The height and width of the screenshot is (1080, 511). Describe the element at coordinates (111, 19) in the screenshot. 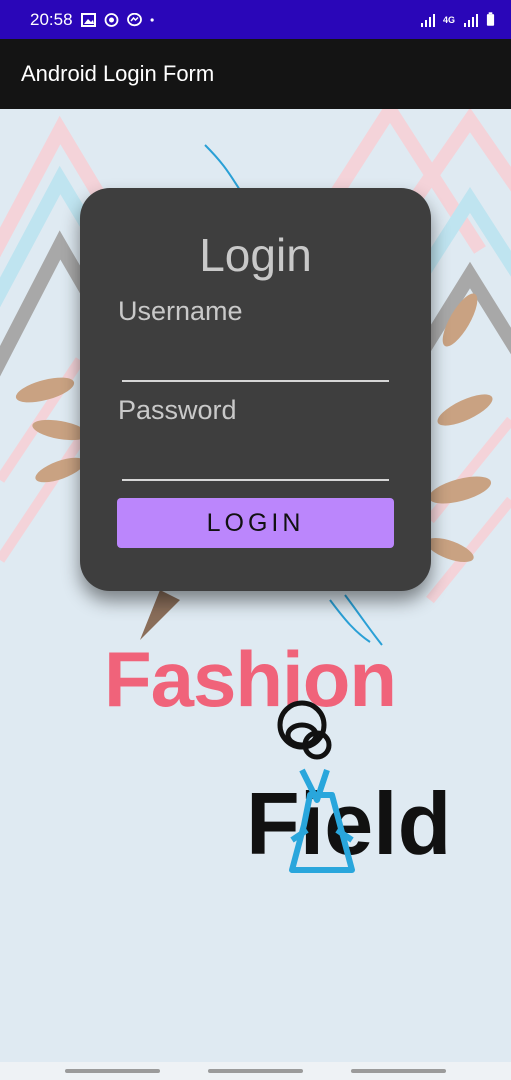

I see `whatsapp-icon` at that location.